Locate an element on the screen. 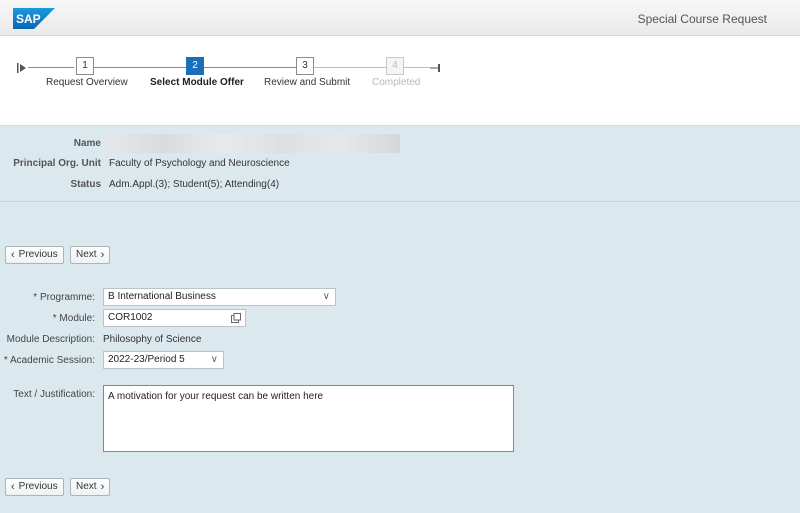  next-button: Next › is located at coordinates (90, 255).